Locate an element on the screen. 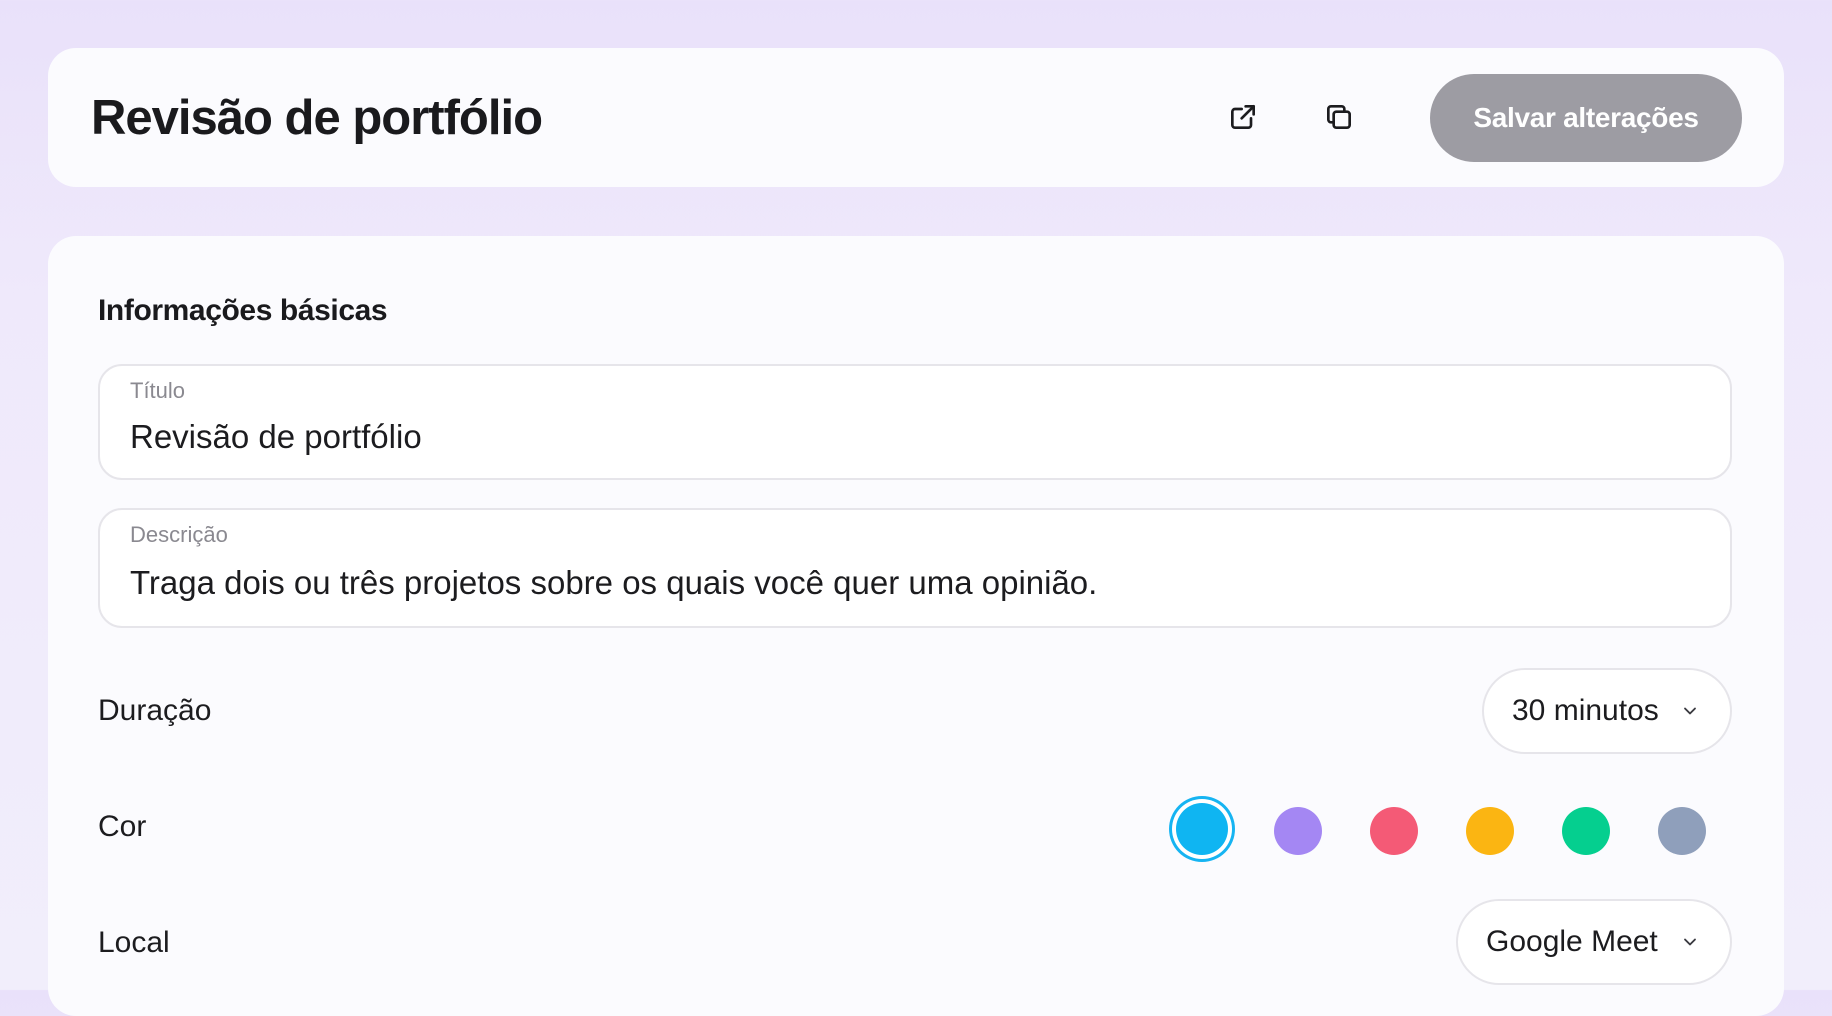 The height and width of the screenshot is (1016, 1832). duration-value: 30 minutos is located at coordinates (1585, 710).